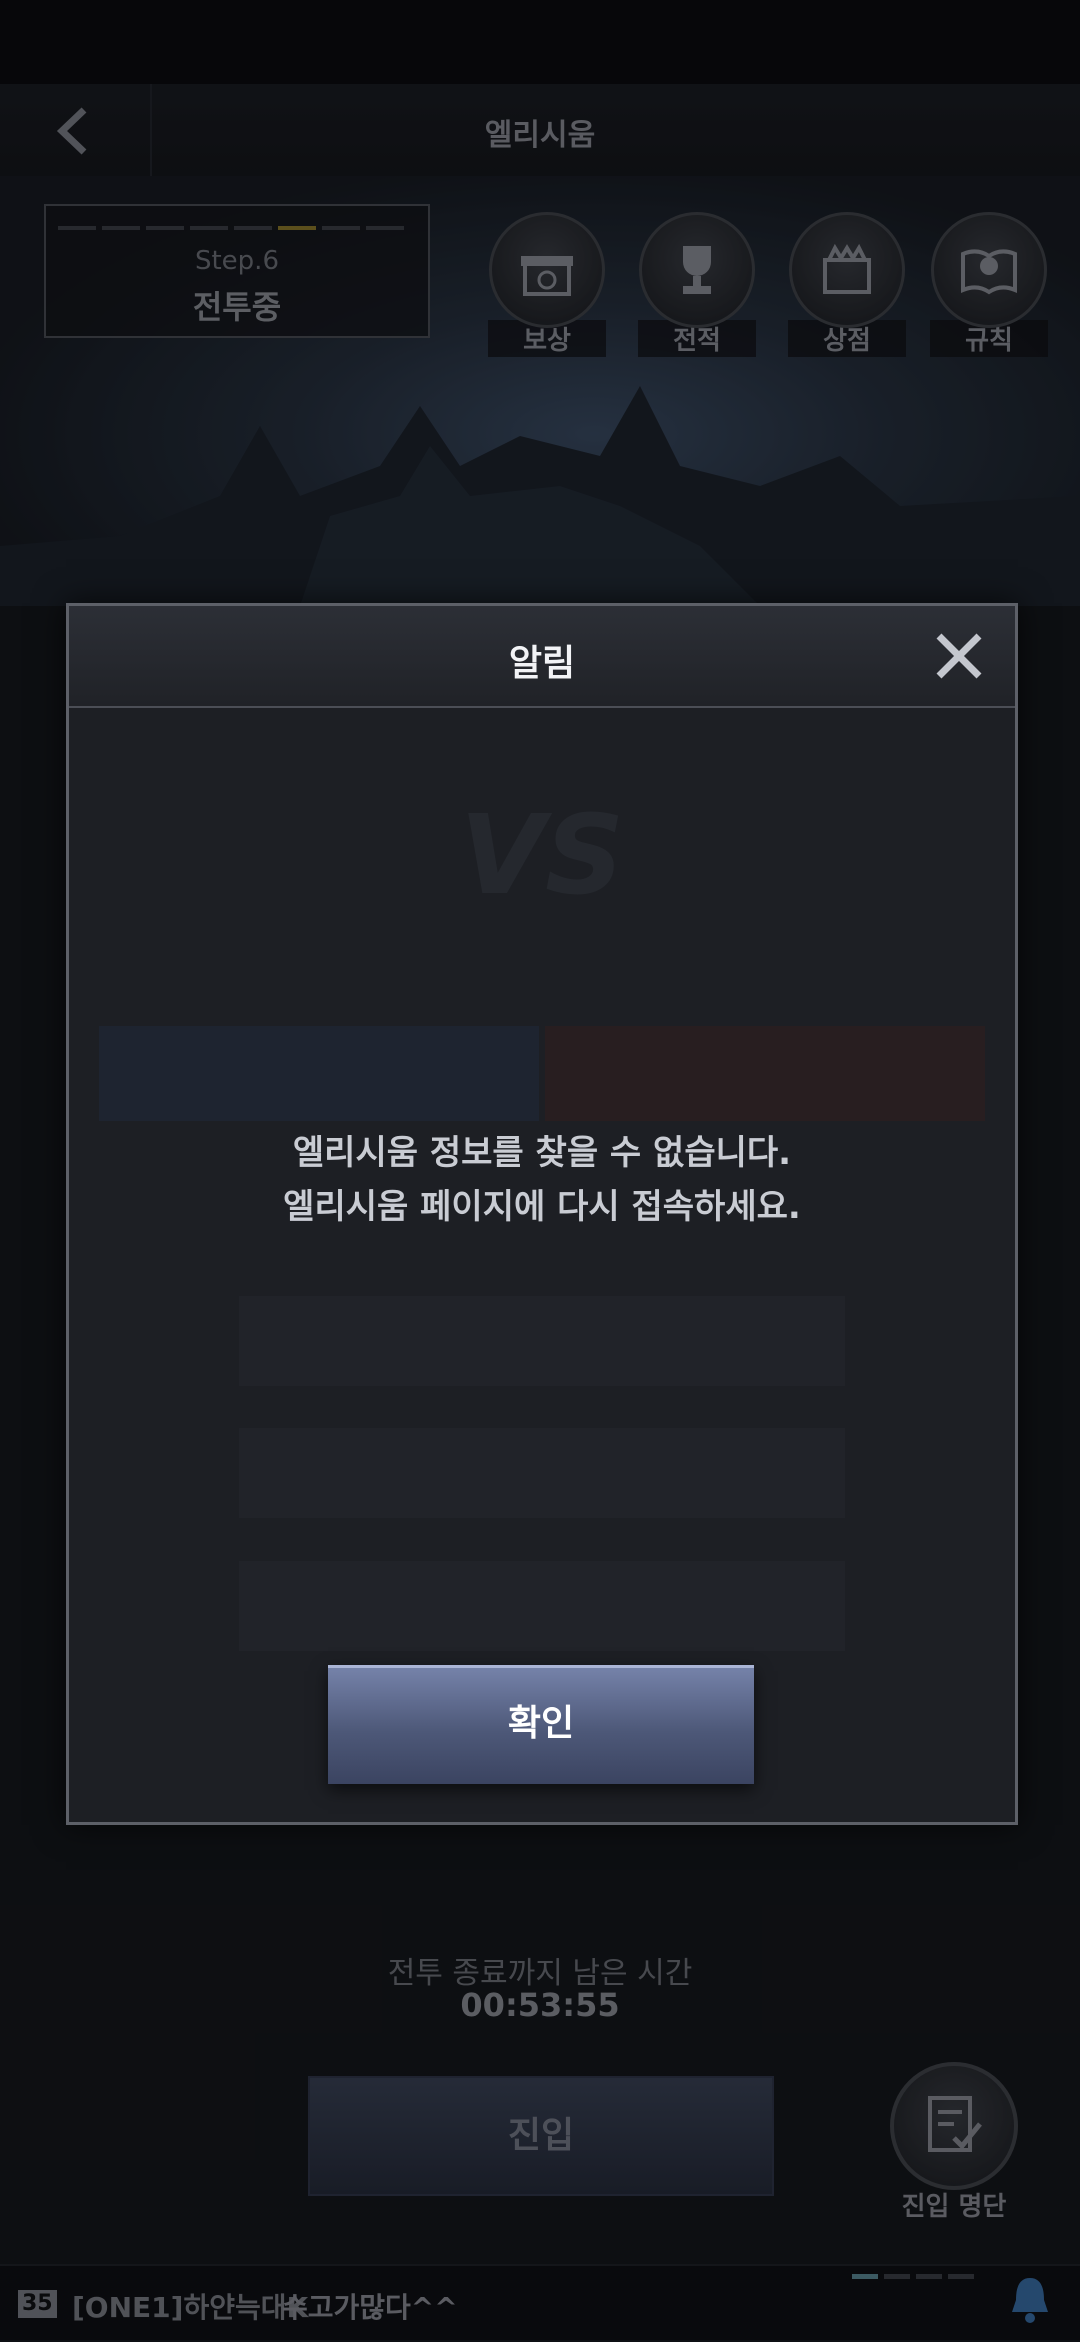 This screenshot has width=1080, height=2342. What do you see at coordinates (542, 1180) in the screenshot?
I see `dialog-message: 엘리시움 정보를 찾을 수 없습니다. 엘리시움 페이지에 다시 접속하세요.` at bounding box center [542, 1180].